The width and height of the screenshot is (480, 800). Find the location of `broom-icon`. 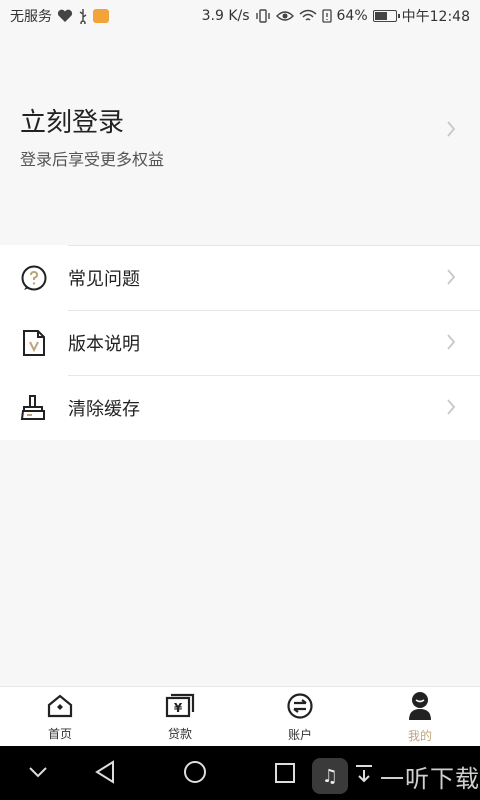

broom-icon is located at coordinates (34, 408).